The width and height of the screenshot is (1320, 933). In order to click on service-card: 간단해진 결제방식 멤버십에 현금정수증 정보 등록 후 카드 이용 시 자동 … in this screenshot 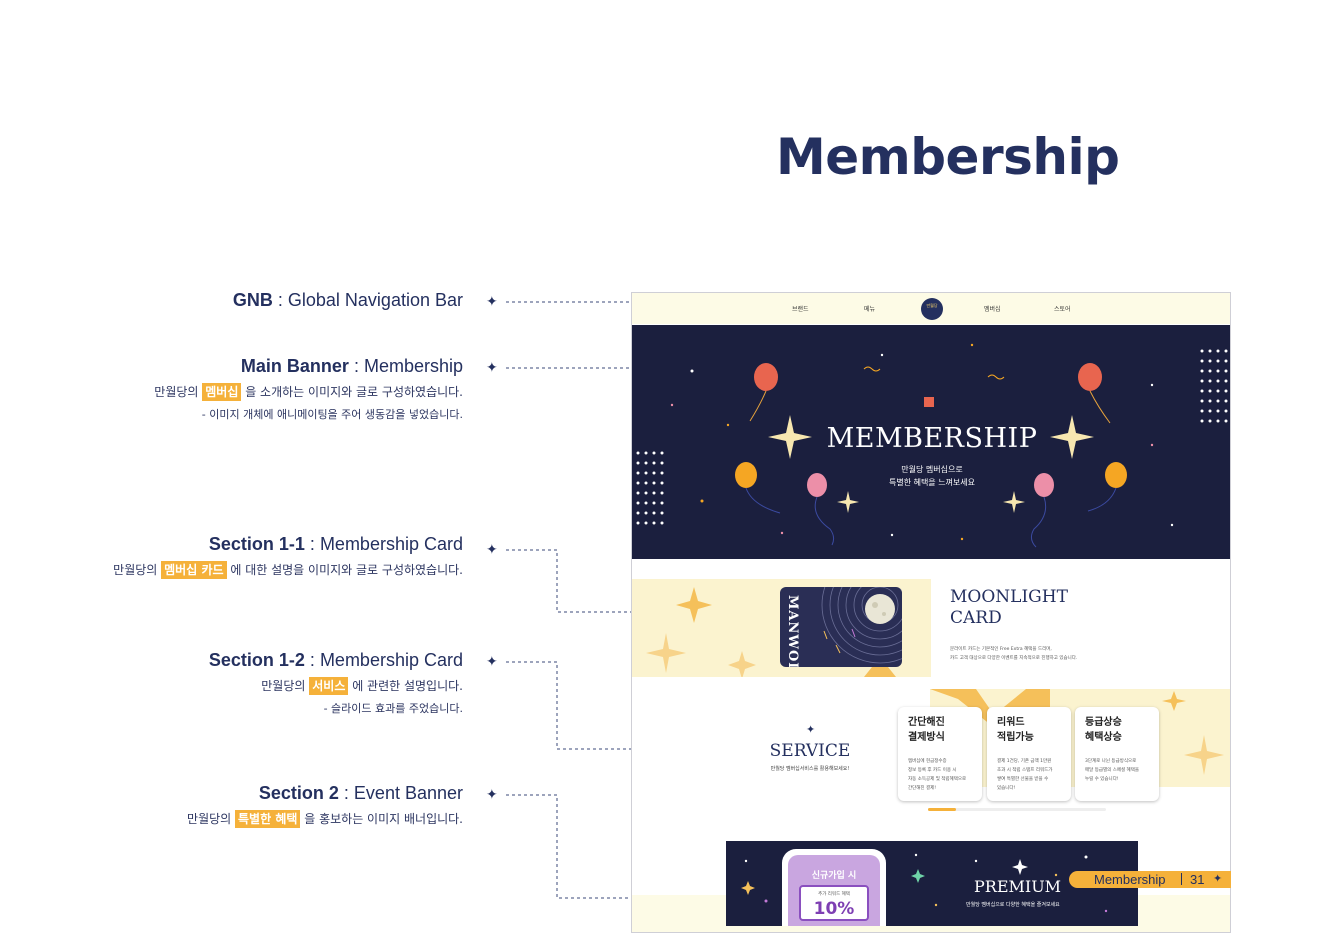, I will do `click(940, 754)`.